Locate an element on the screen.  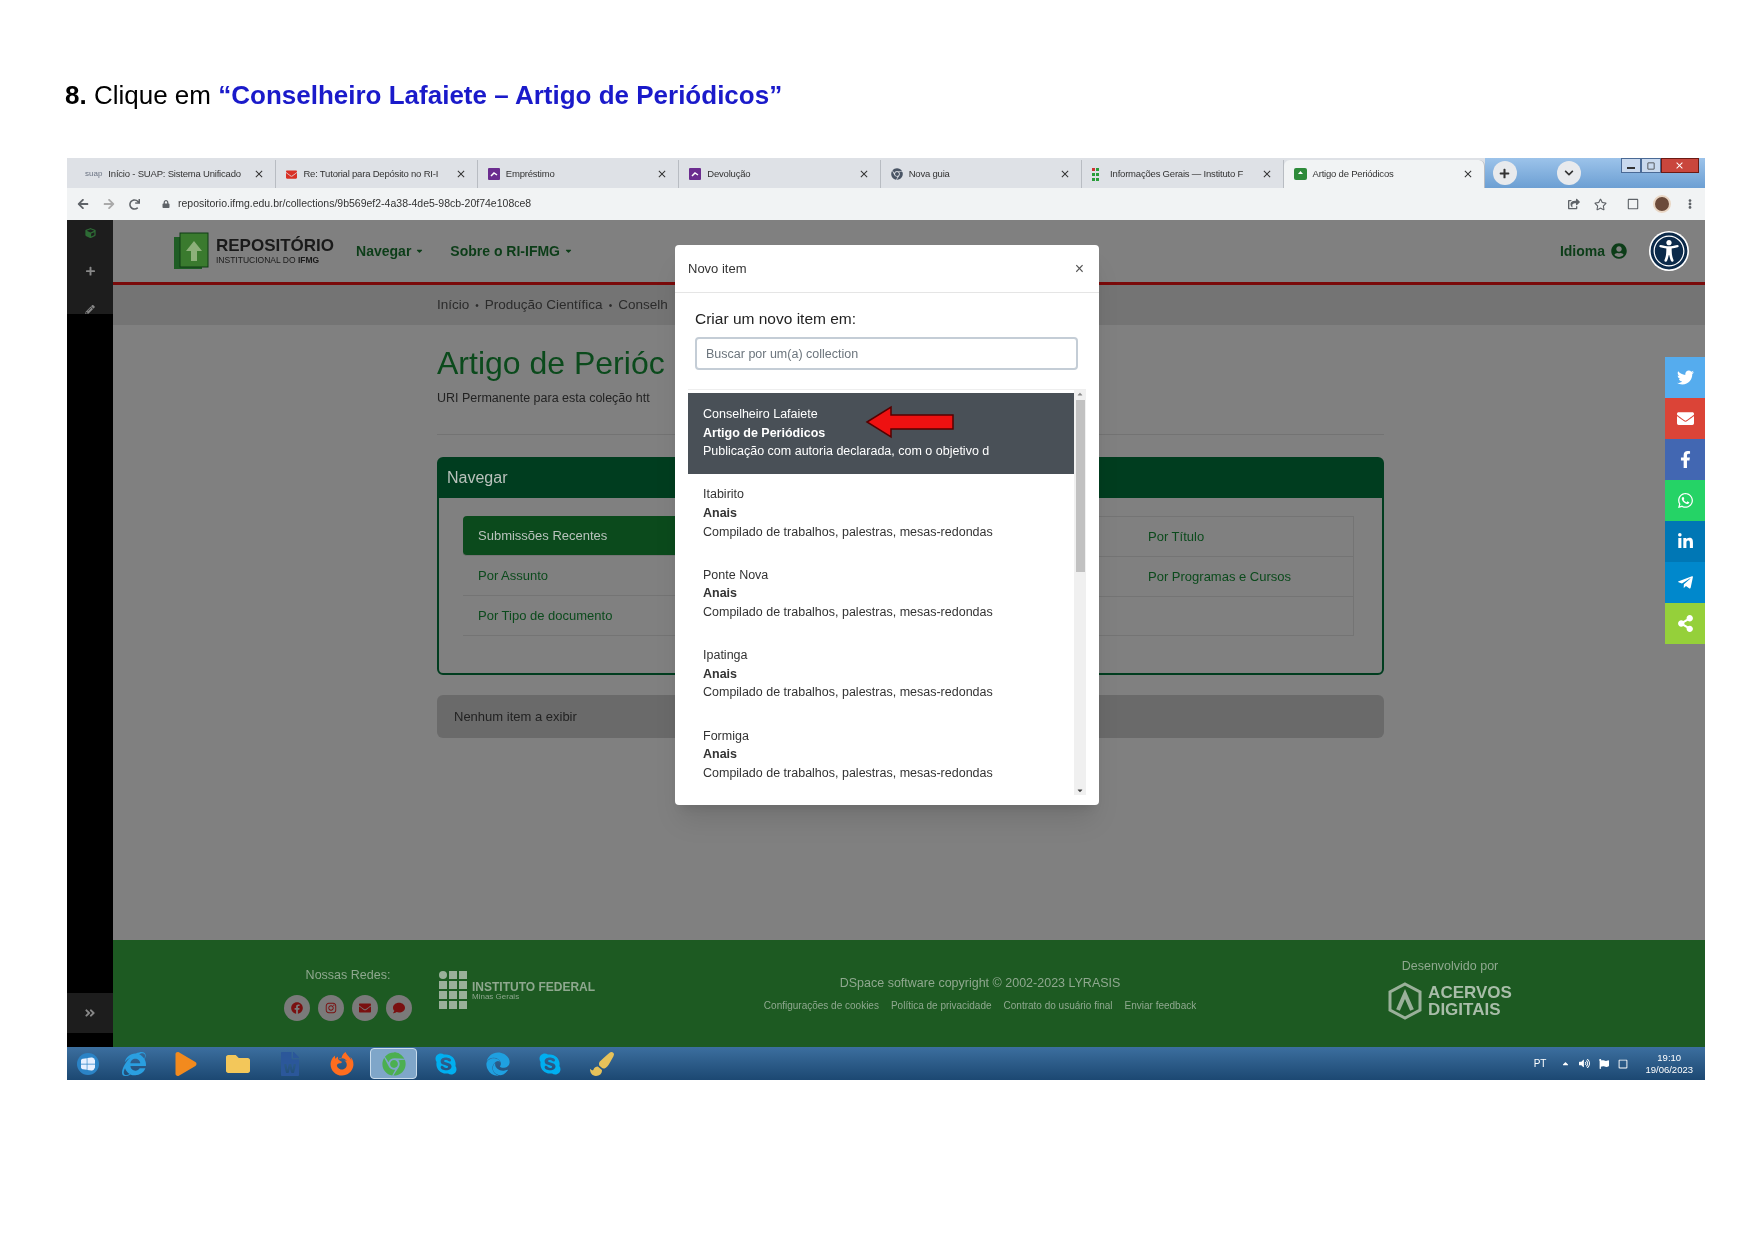
tray-expand-icon is located at coordinates (1566, 1063).